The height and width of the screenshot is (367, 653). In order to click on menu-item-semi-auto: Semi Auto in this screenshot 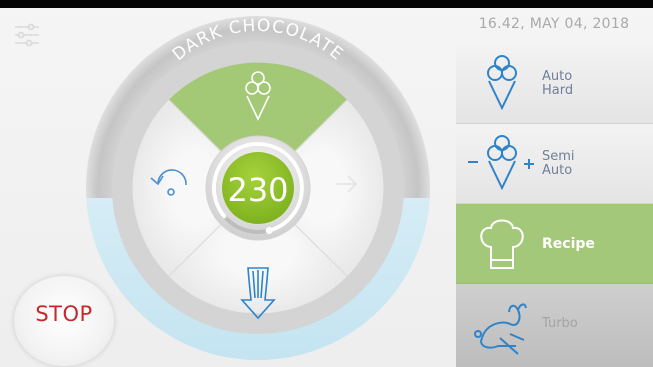, I will do `click(554, 164)`.